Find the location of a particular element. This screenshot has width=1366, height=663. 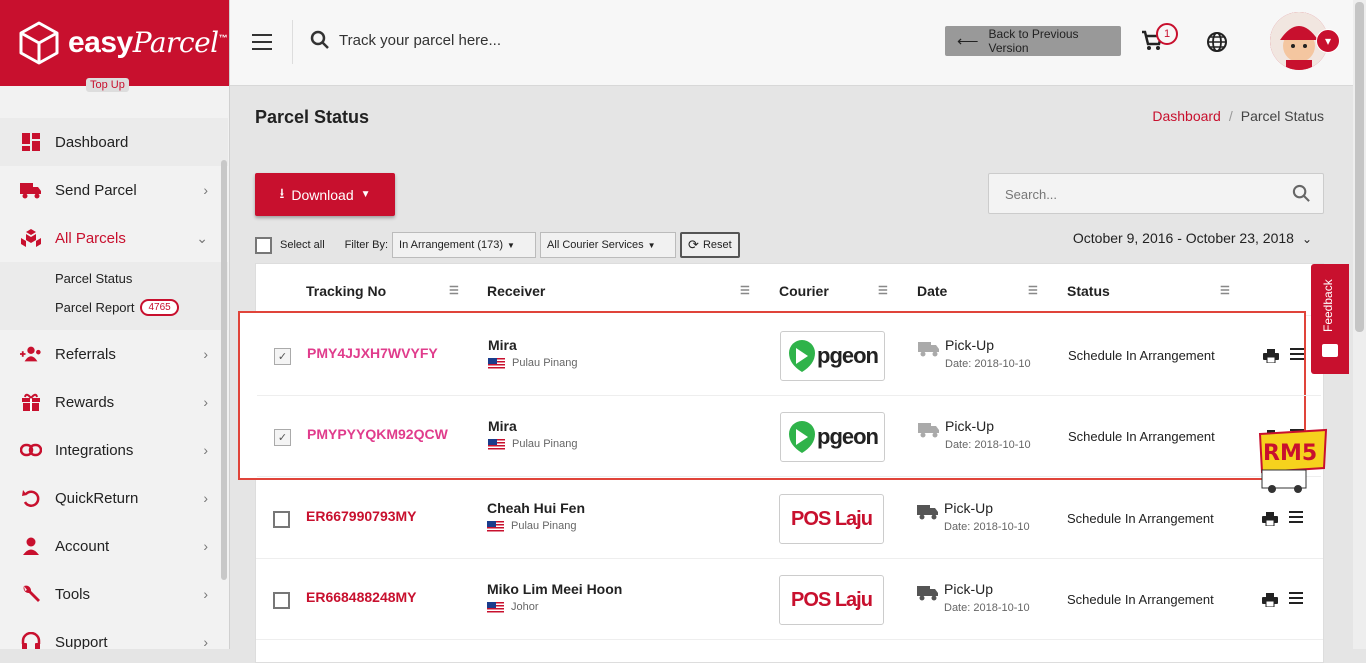

sidebar-item-rewards: Rewards › is located at coordinates (114, 402).